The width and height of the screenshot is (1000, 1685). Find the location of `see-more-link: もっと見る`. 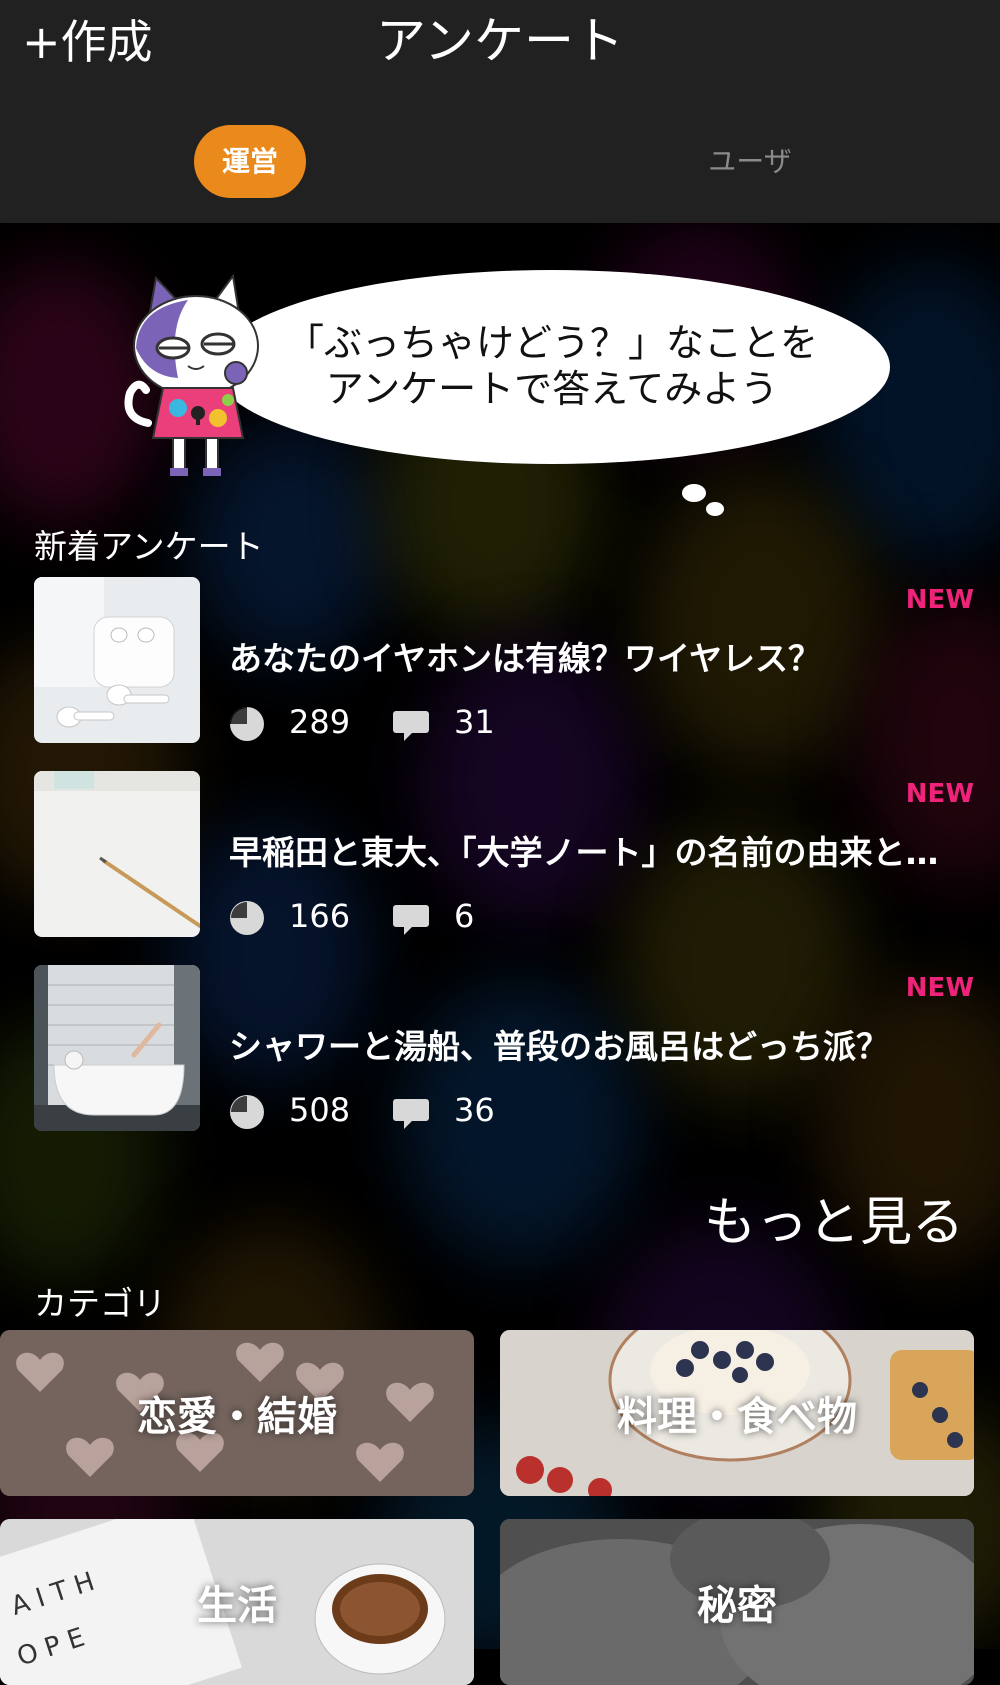

see-more-link: もっと見る is located at coordinates (834, 1217).